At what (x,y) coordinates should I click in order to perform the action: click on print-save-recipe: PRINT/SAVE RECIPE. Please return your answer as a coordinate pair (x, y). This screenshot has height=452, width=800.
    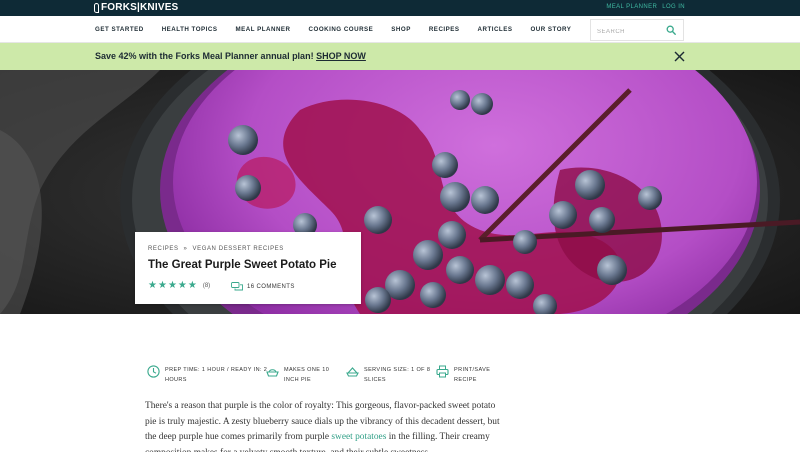
    Looking at the image, I should click on (463, 375).